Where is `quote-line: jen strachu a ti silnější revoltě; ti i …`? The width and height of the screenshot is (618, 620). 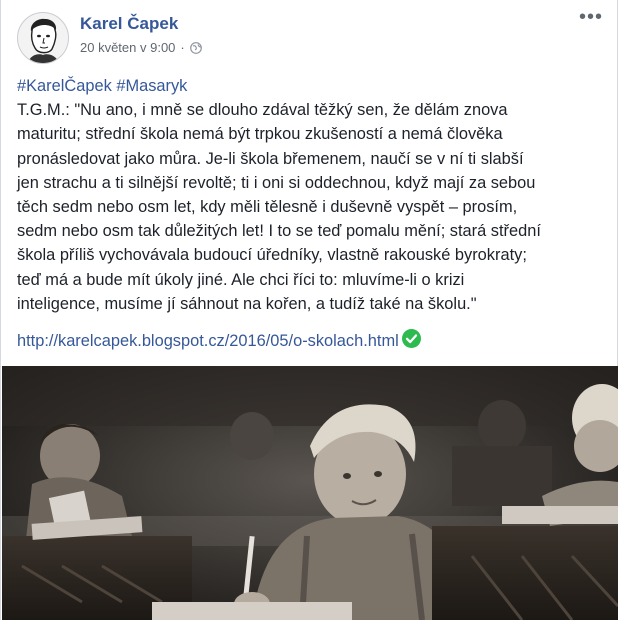
quote-line: jen strachu a ti silnější revoltě; ti i … is located at coordinates (276, 182).